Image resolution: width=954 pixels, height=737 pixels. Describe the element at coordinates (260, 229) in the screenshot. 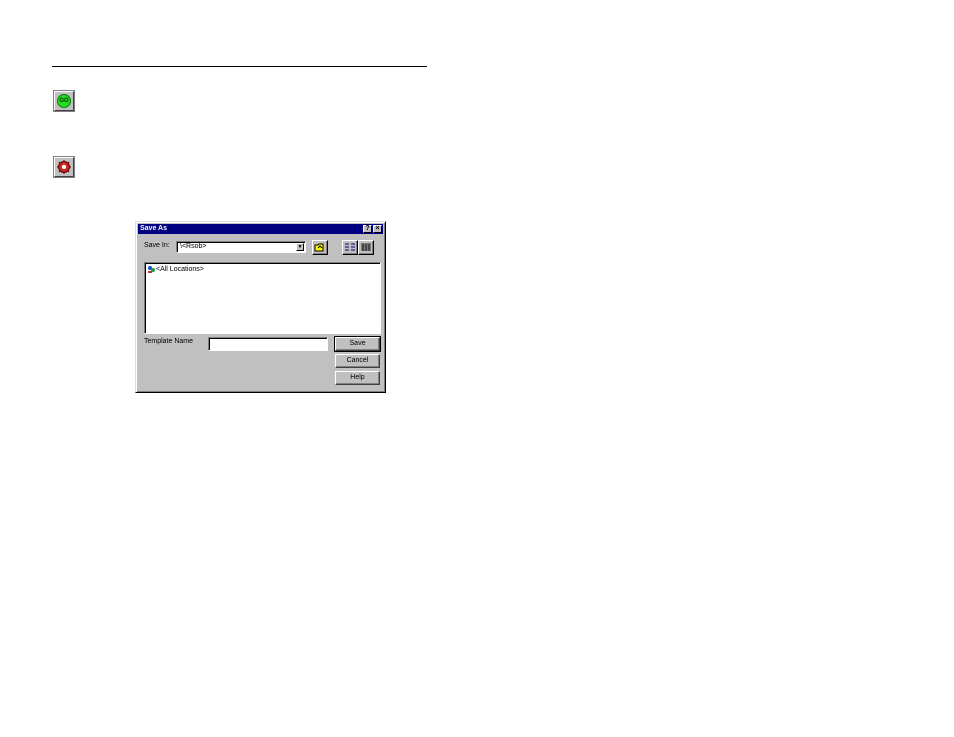

I see `dialog-titlebar: Save As ? ×` at that location.